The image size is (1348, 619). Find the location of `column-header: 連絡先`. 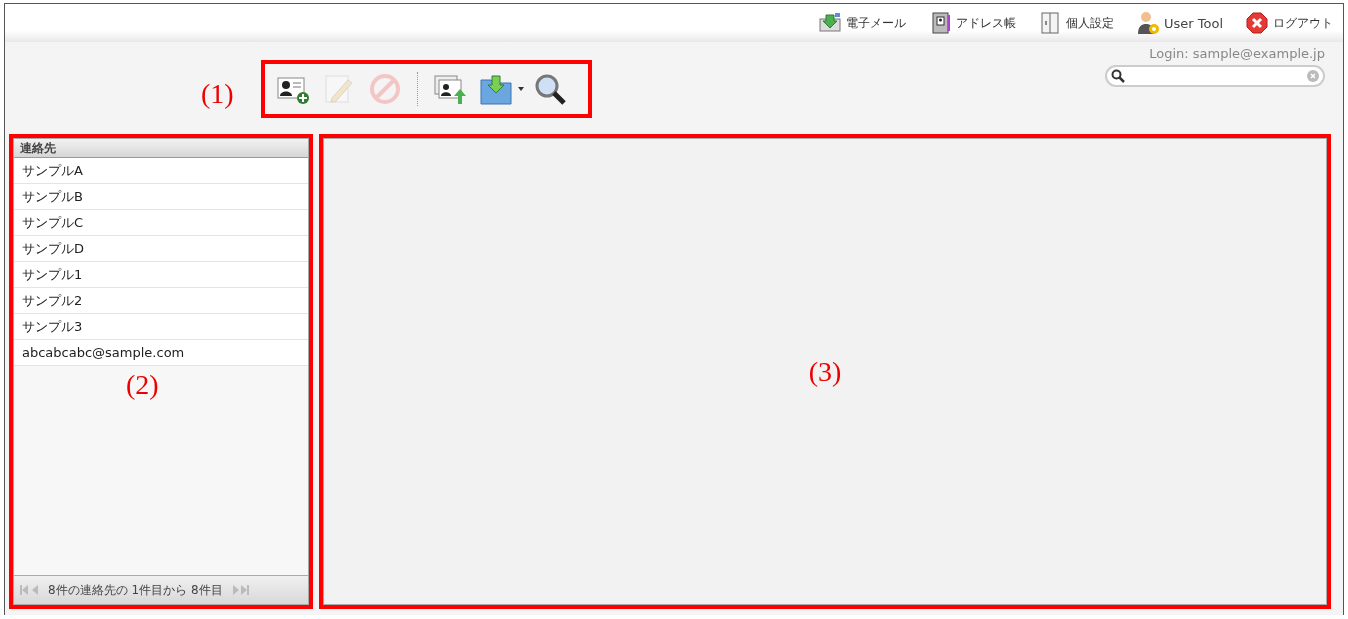

column-header: 連絡先 is located at coordinates (161, 148).